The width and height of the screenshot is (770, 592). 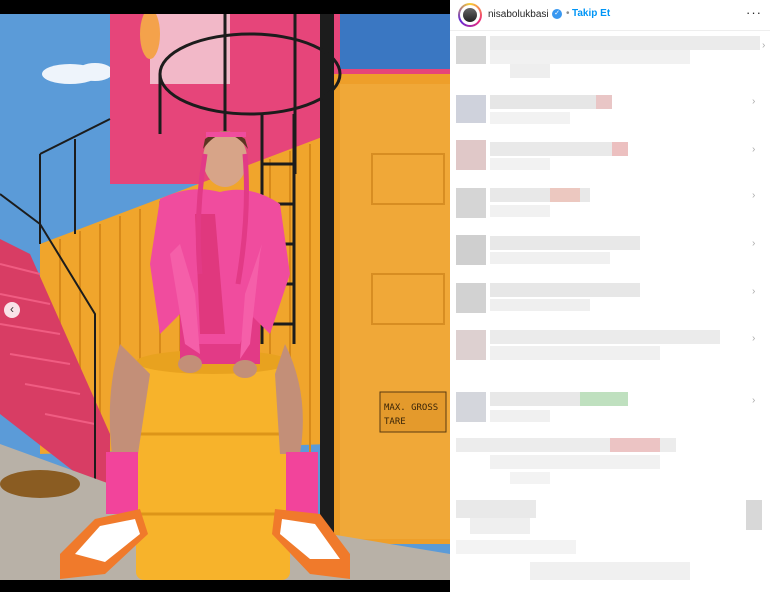 What do you see at coordinates (395, 422) in the screenshot?
I see `sign-line-2: TARE` at bounding box center [395, 422].